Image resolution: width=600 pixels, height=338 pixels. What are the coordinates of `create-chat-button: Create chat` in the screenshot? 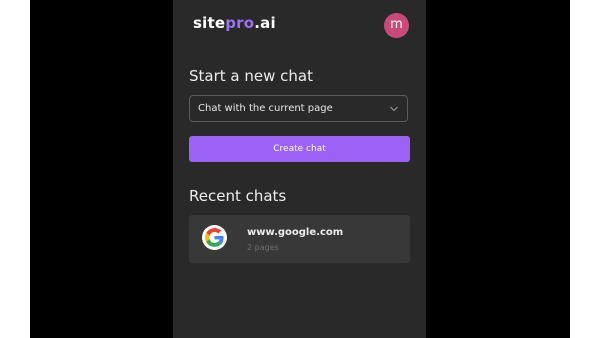 It's located at (299, 149).